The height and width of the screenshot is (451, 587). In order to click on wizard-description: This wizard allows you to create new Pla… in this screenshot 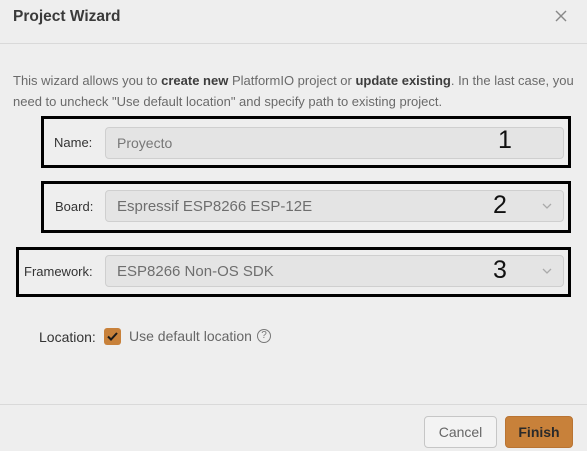, I will do `click(295, 91)`.